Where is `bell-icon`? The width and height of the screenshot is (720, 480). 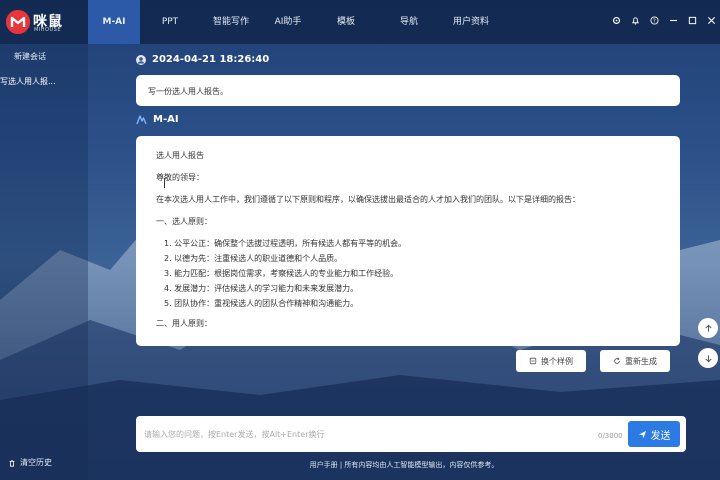
bell-icon is located at coordinates (635, 20).